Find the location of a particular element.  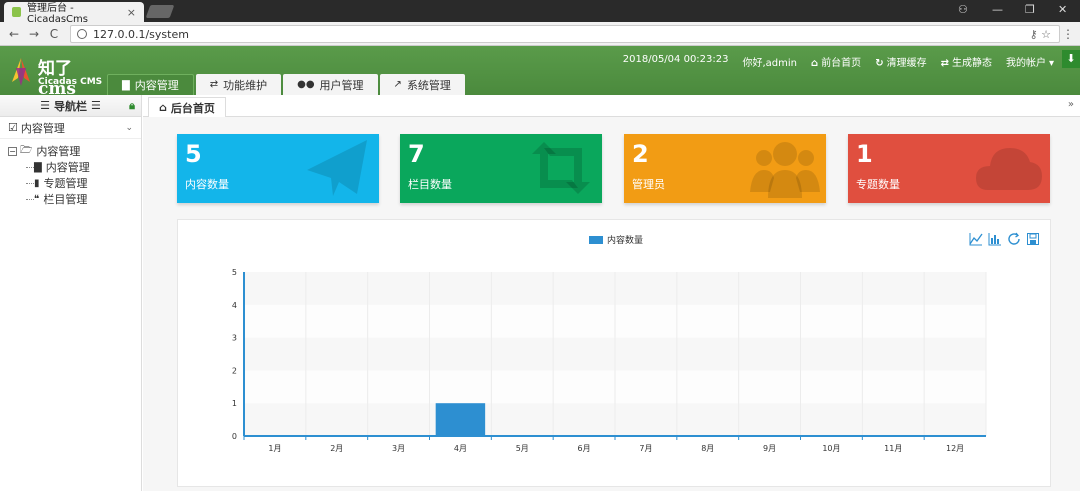

chevron-double-down-icon: » is located at coordinates (1071, 104).